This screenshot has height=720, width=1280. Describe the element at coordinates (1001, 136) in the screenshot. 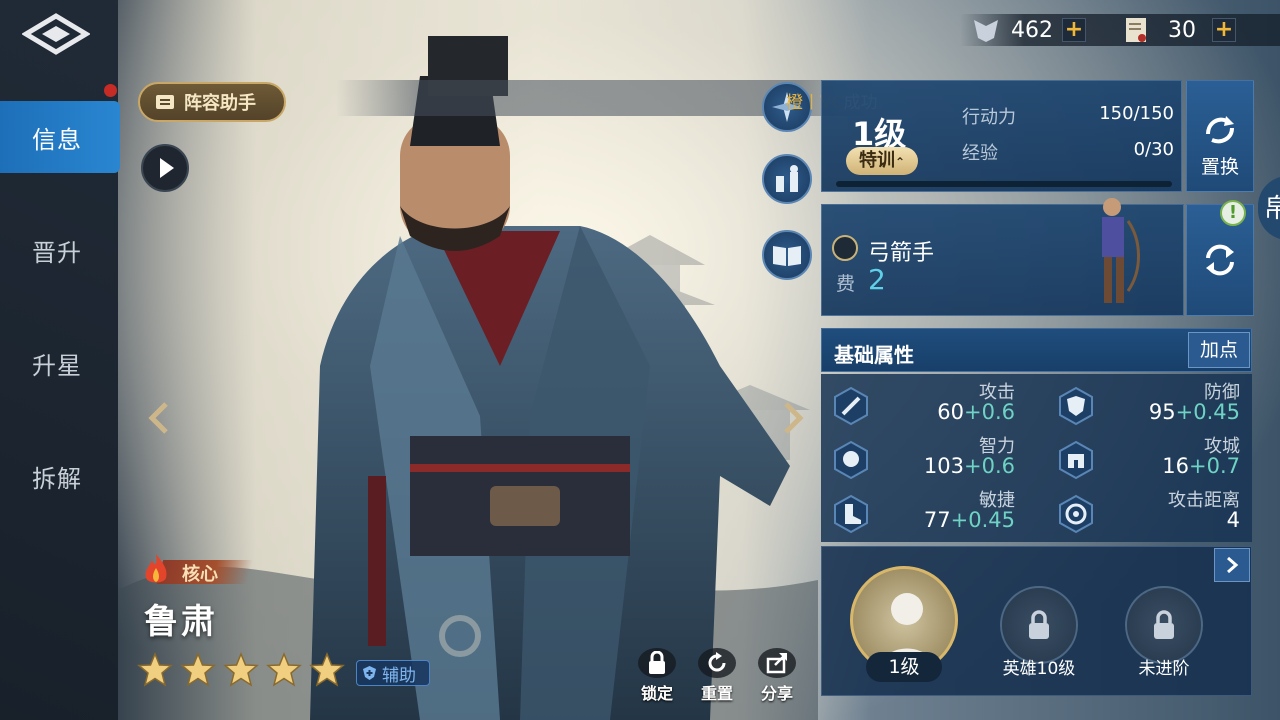

I see `level-panel: 1级 特训⌃ 行动力 150/150 经验 0/30` at that location.